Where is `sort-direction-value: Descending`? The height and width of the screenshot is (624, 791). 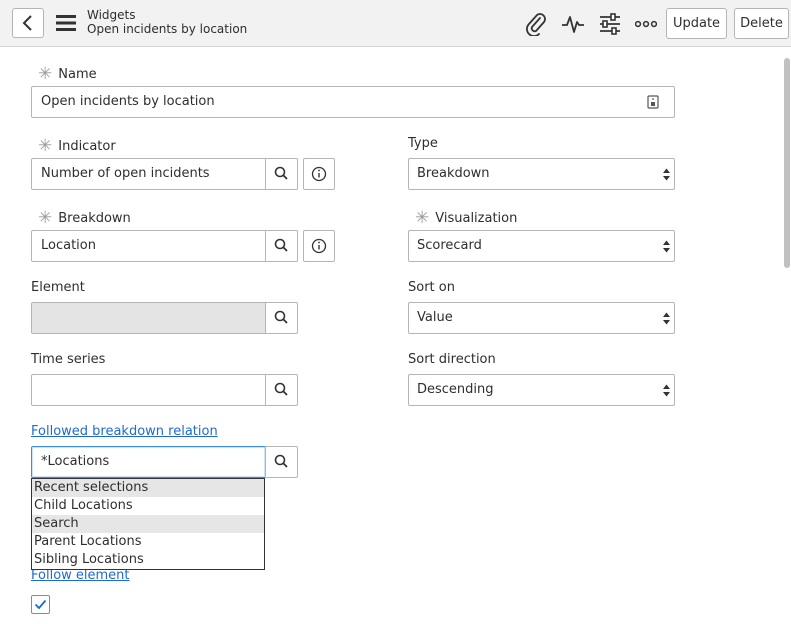 sort-direction-value: Descending is located at coordinates (455, 389).